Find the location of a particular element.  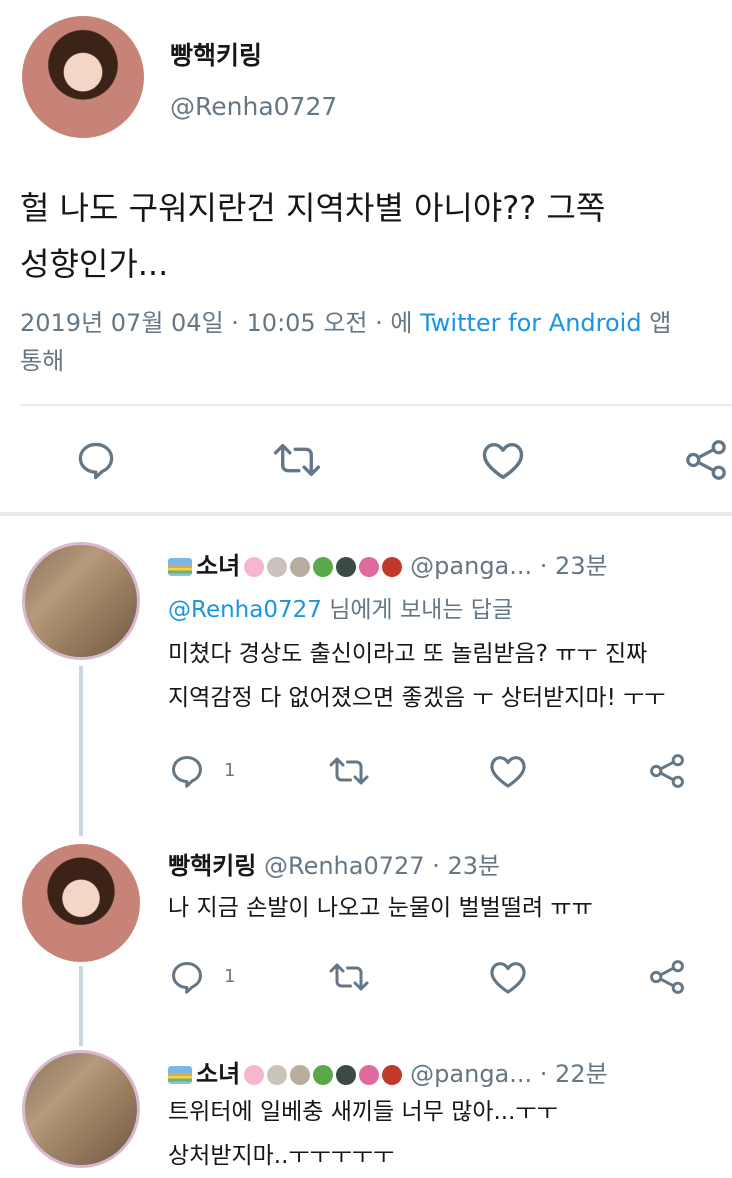

replying-to-label: 님에게 보내는 답글 is located at coordinates (417, 610).